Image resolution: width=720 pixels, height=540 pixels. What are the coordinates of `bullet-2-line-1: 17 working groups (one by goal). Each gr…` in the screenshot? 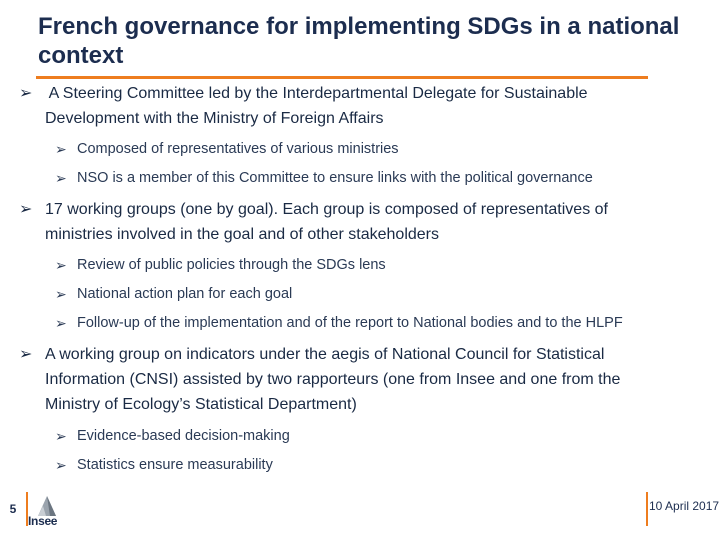 It's located at (326, 209).